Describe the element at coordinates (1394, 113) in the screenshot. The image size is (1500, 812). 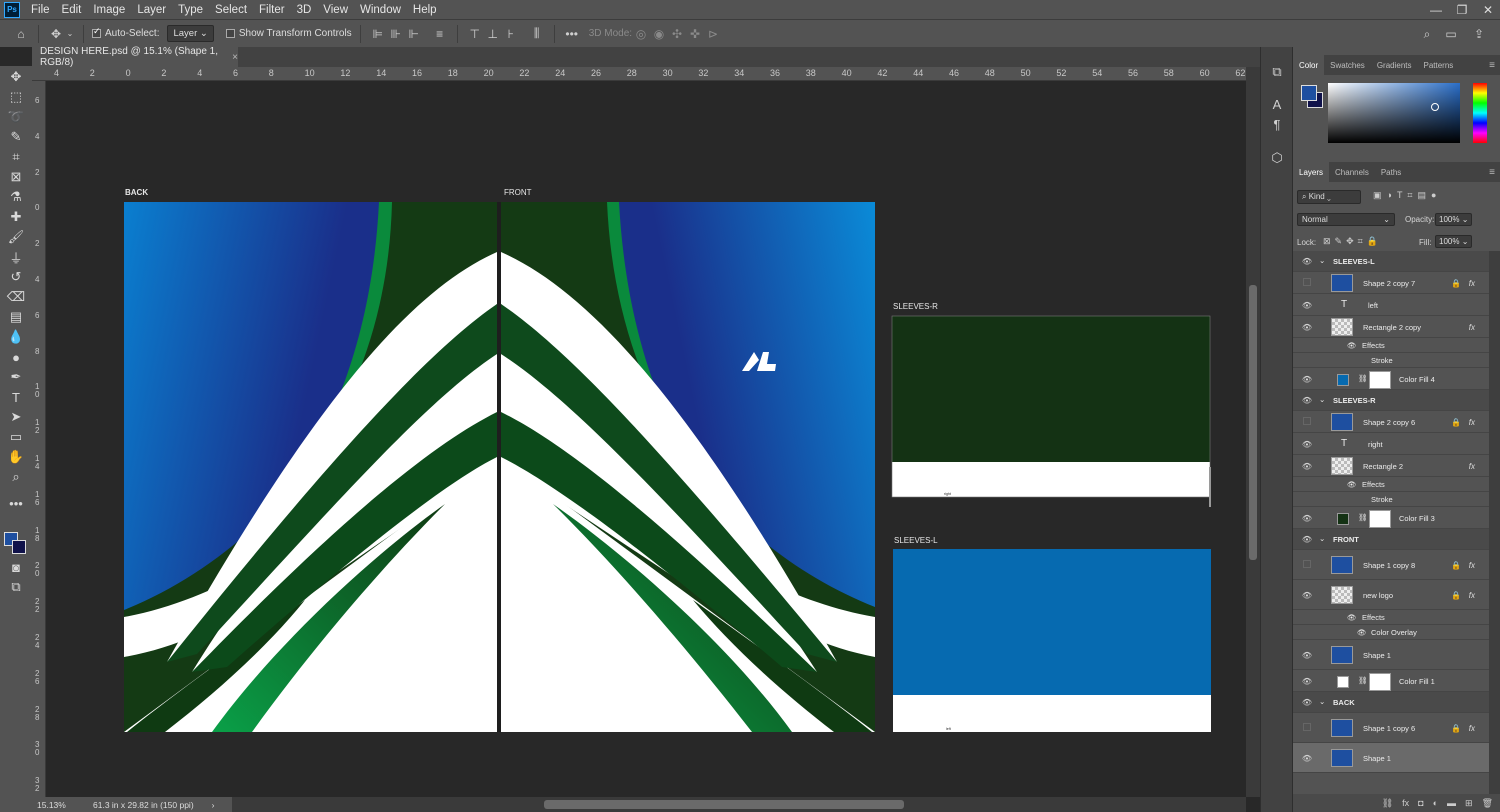
I see `color-field` at that location.